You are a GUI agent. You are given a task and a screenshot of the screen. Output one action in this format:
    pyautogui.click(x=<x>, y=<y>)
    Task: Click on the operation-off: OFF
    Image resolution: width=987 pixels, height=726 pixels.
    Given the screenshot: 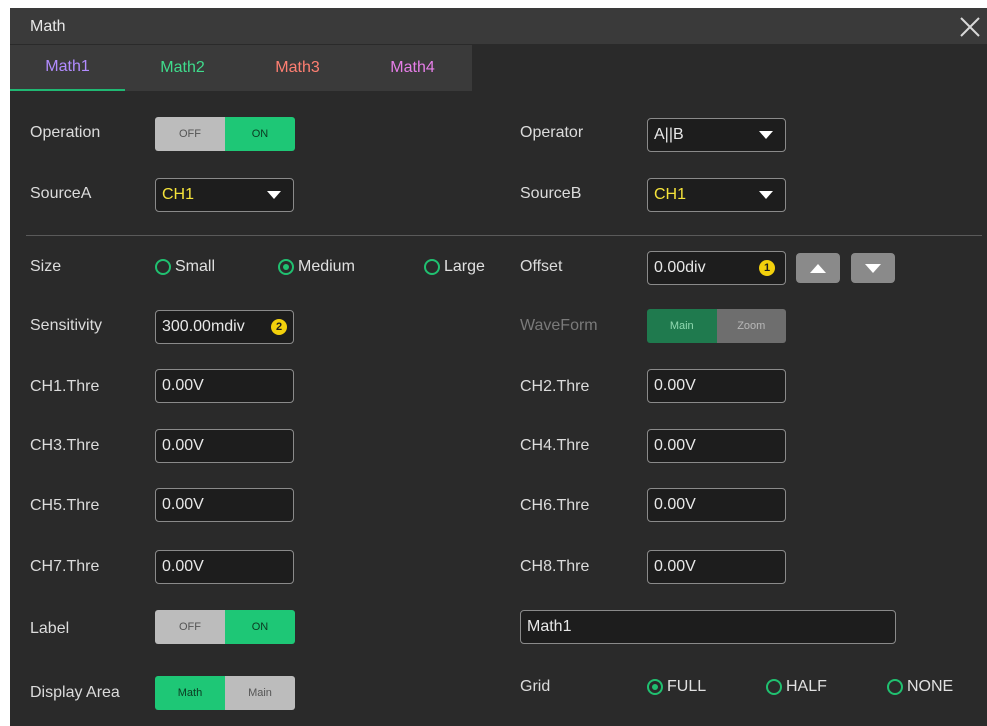 What is the action you would take?
    pyautogui.click(x=190, y=134)
    